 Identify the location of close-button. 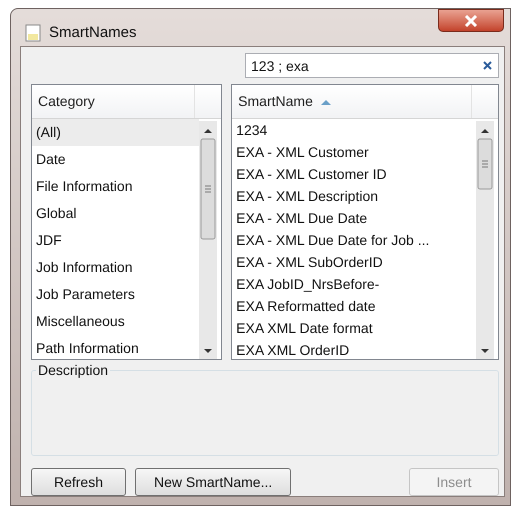
(471, 20).